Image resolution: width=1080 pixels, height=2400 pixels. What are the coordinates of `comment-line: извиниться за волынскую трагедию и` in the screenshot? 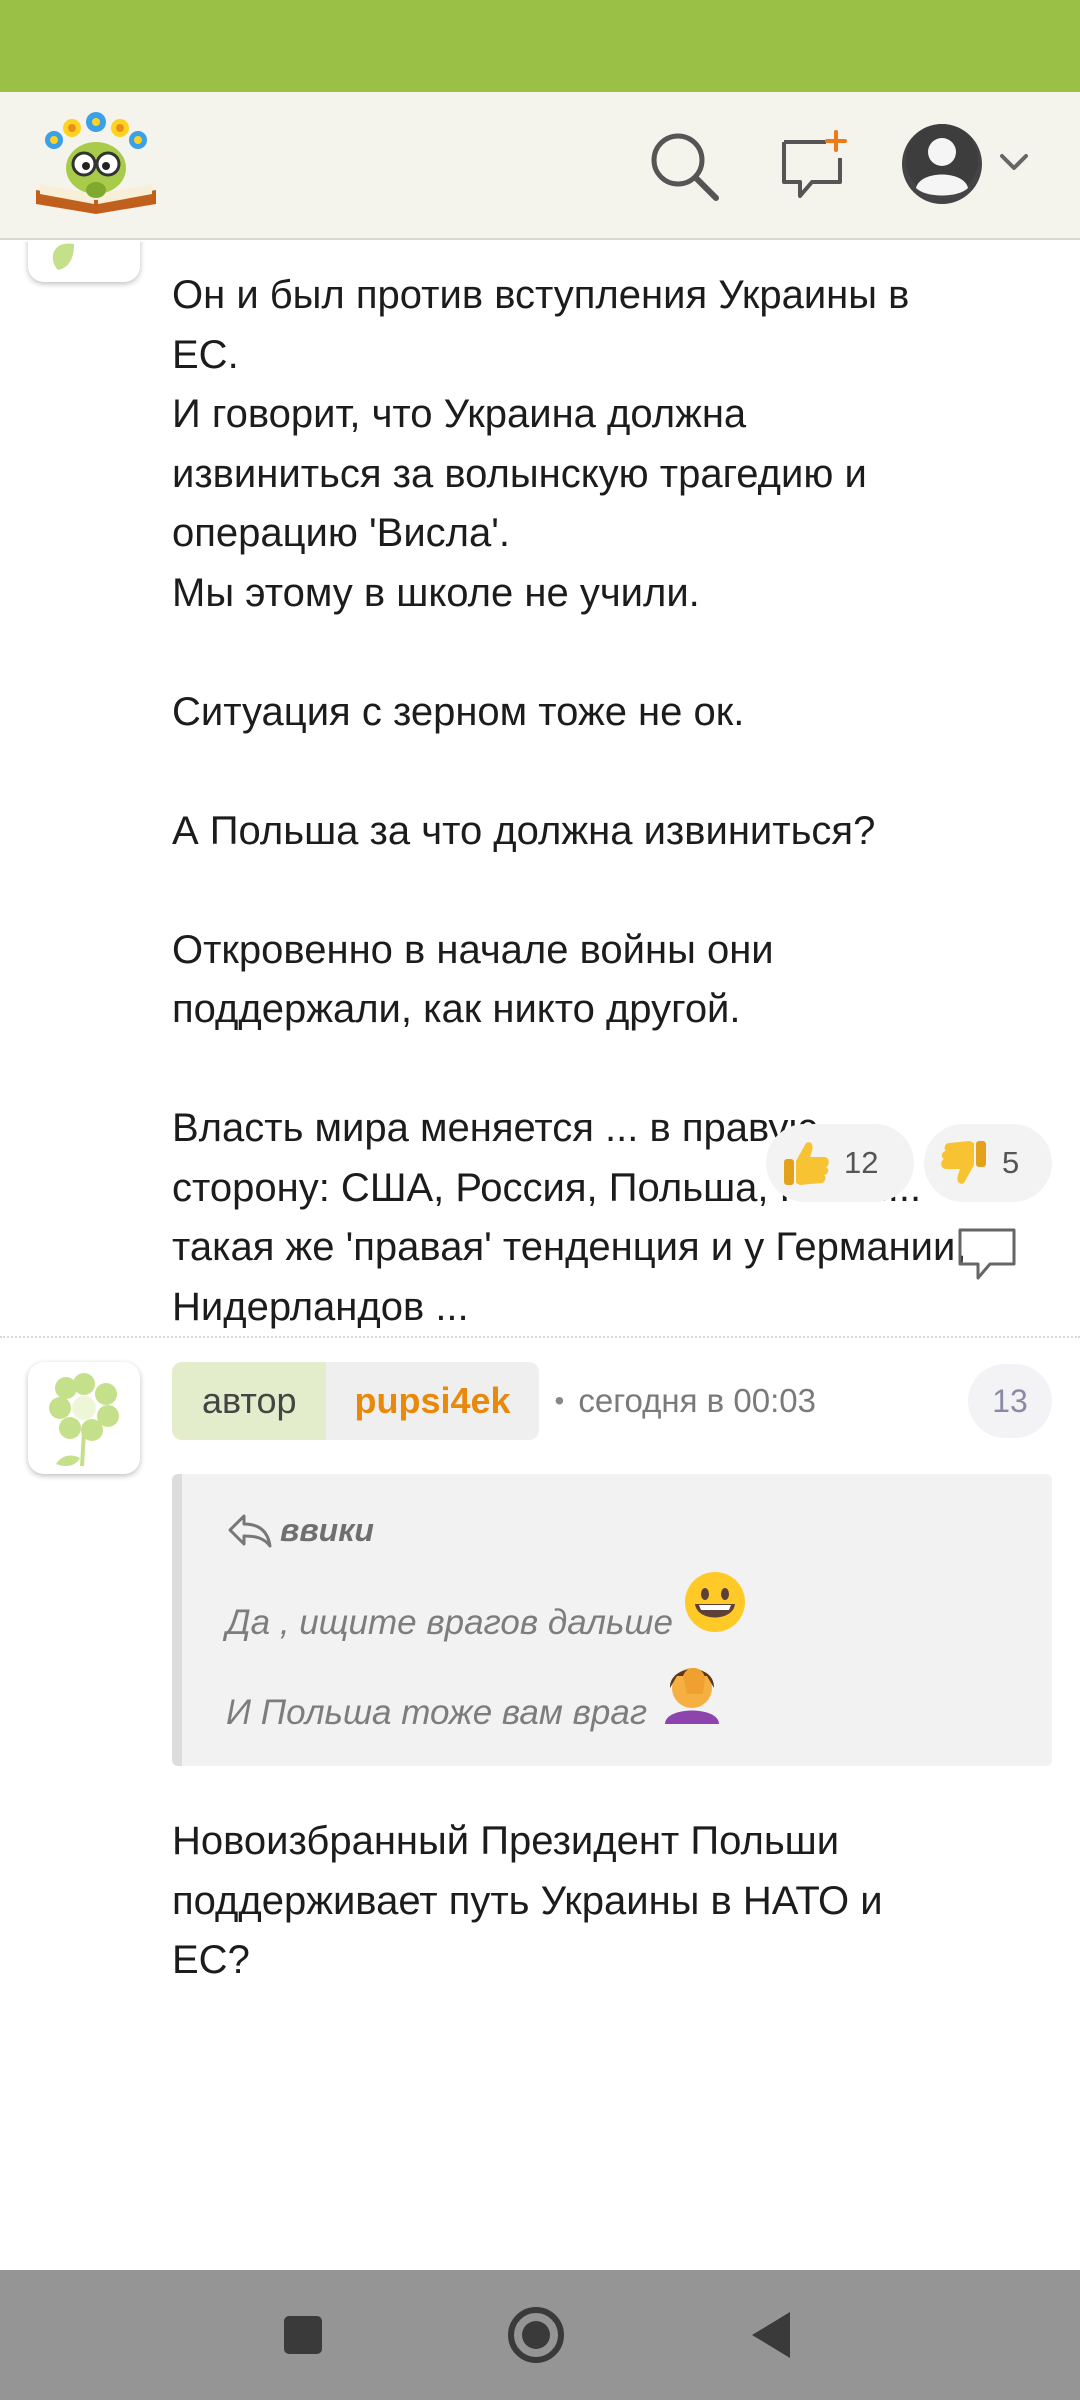 It's located at (519, 473).